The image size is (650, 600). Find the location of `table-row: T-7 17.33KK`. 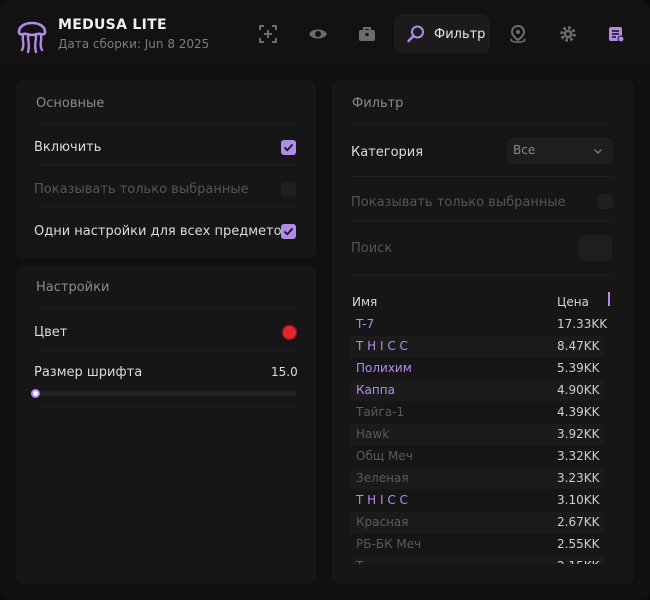

table-row: T-7 17.33KK is located at coordinates (479, 324).